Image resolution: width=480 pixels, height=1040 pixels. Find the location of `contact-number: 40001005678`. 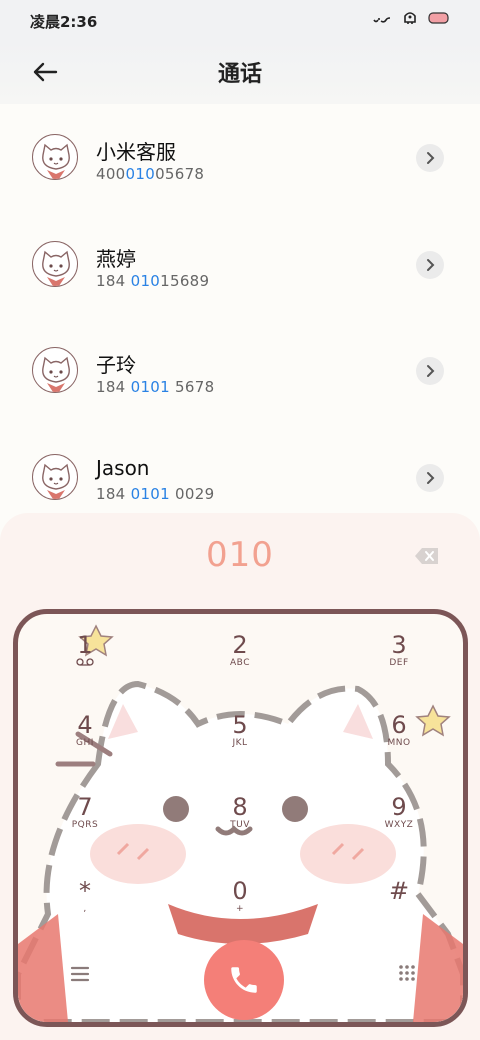

contact-number: 40001005678 is located at coordinates (150, 174).